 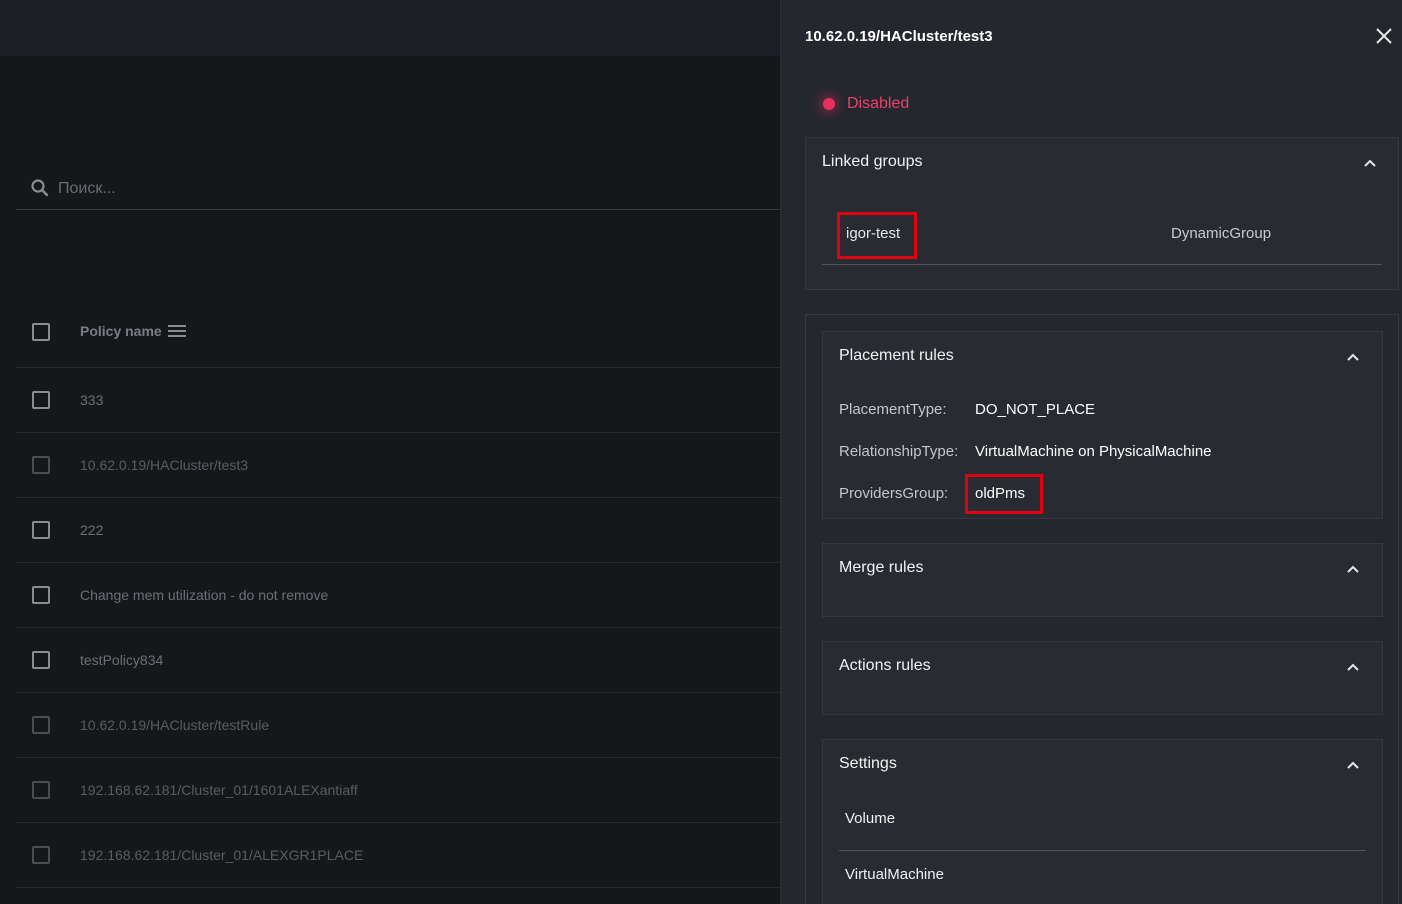 I want to click on table-row: 222, so click(x=398, y=530).